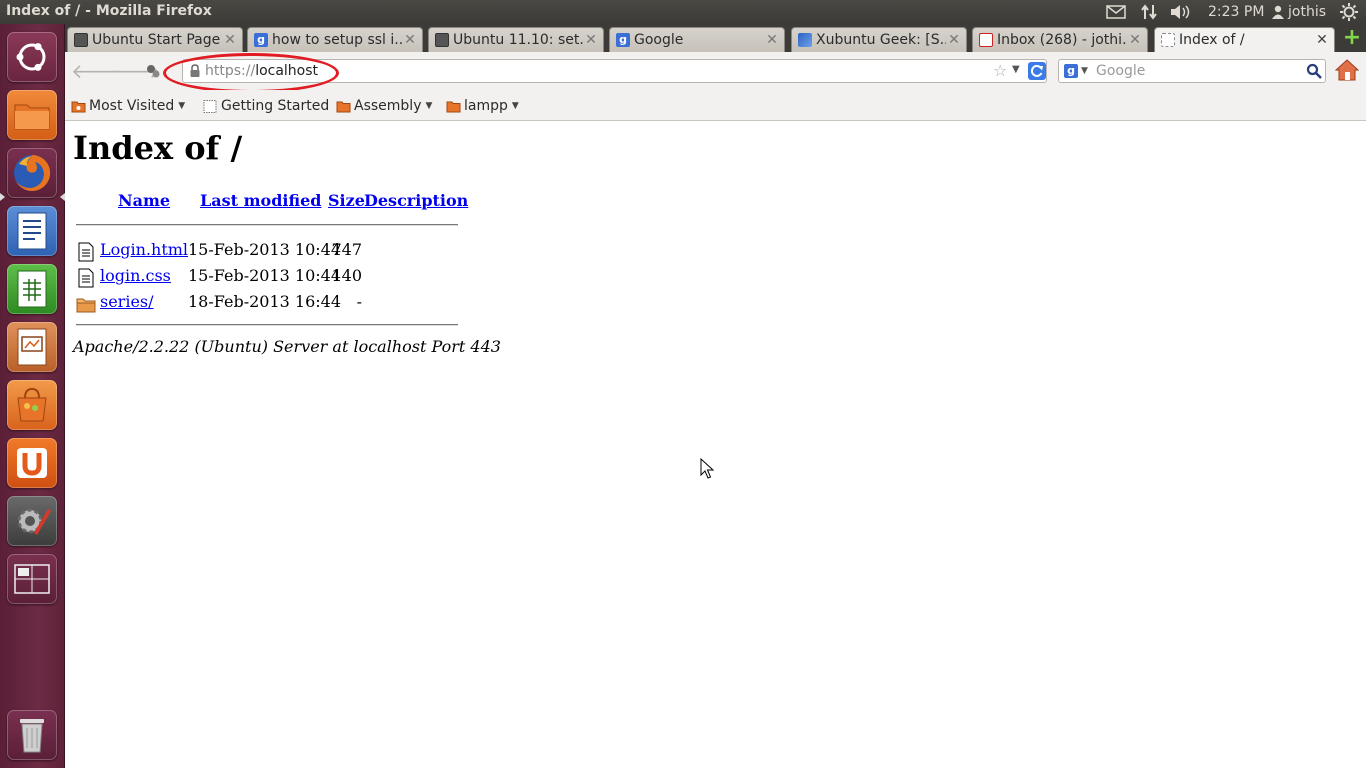 The height and width of the screenshot is (768, 1366). I want to click on ubuntu-logo-icon, so click(31, 57).